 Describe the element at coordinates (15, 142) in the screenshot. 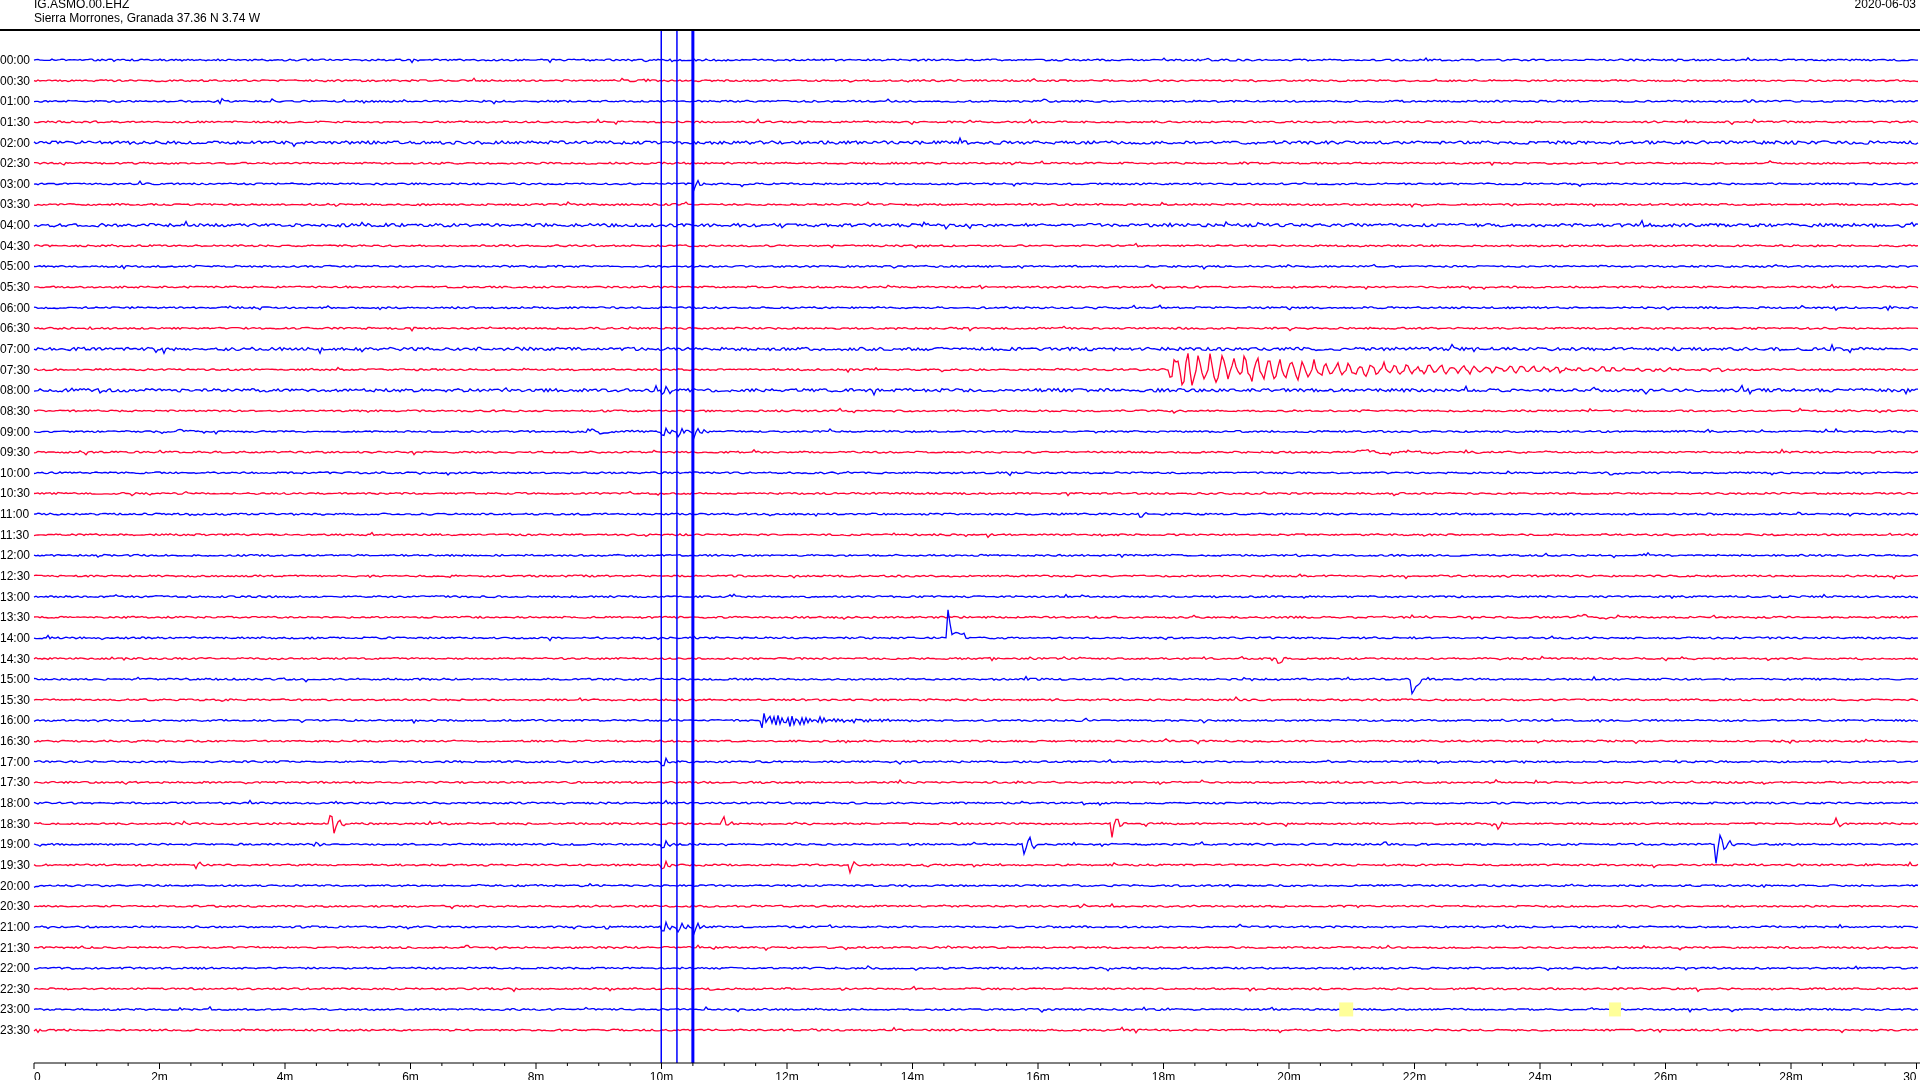

I see `time-label: 02:00` at that location.